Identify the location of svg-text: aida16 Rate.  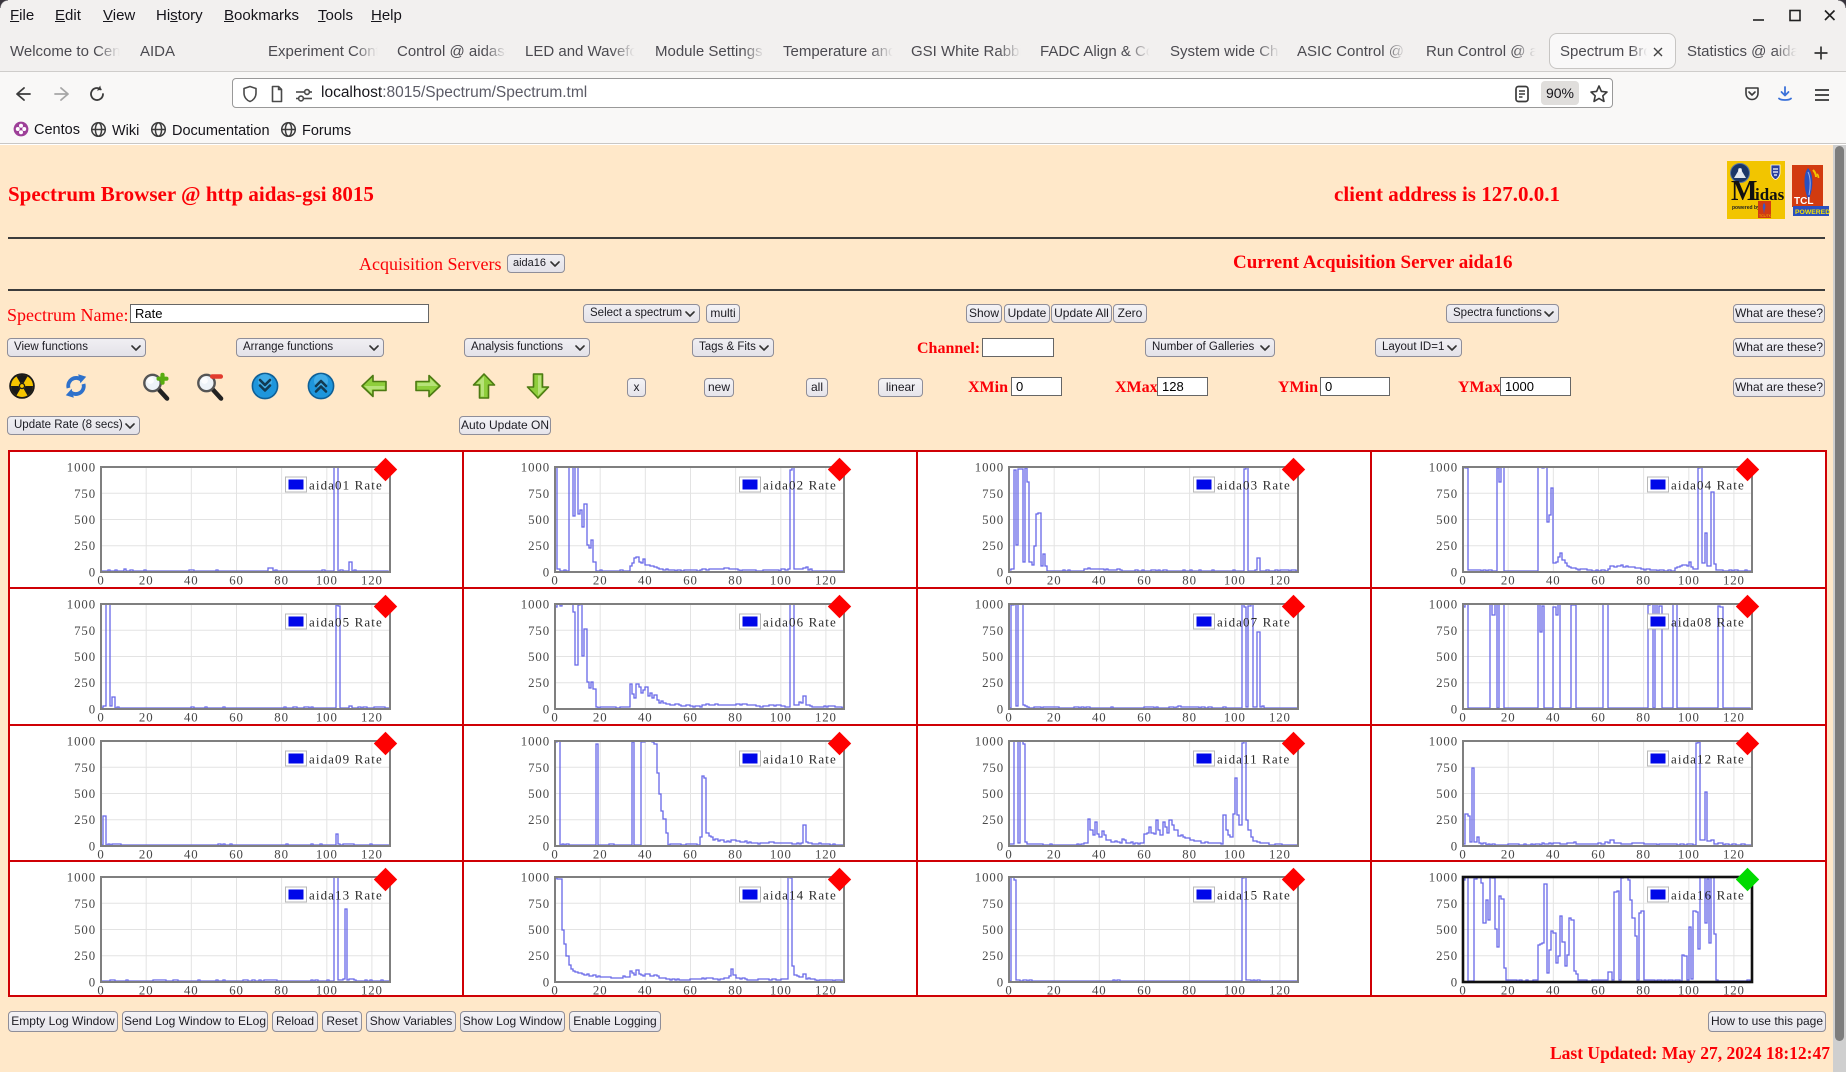
(1708, 895).